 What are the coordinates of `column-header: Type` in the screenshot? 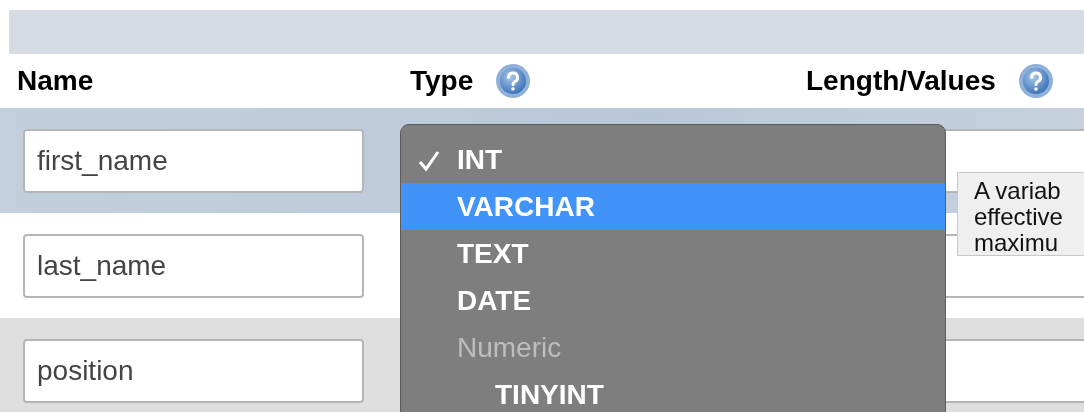 It's located at (442, 81).